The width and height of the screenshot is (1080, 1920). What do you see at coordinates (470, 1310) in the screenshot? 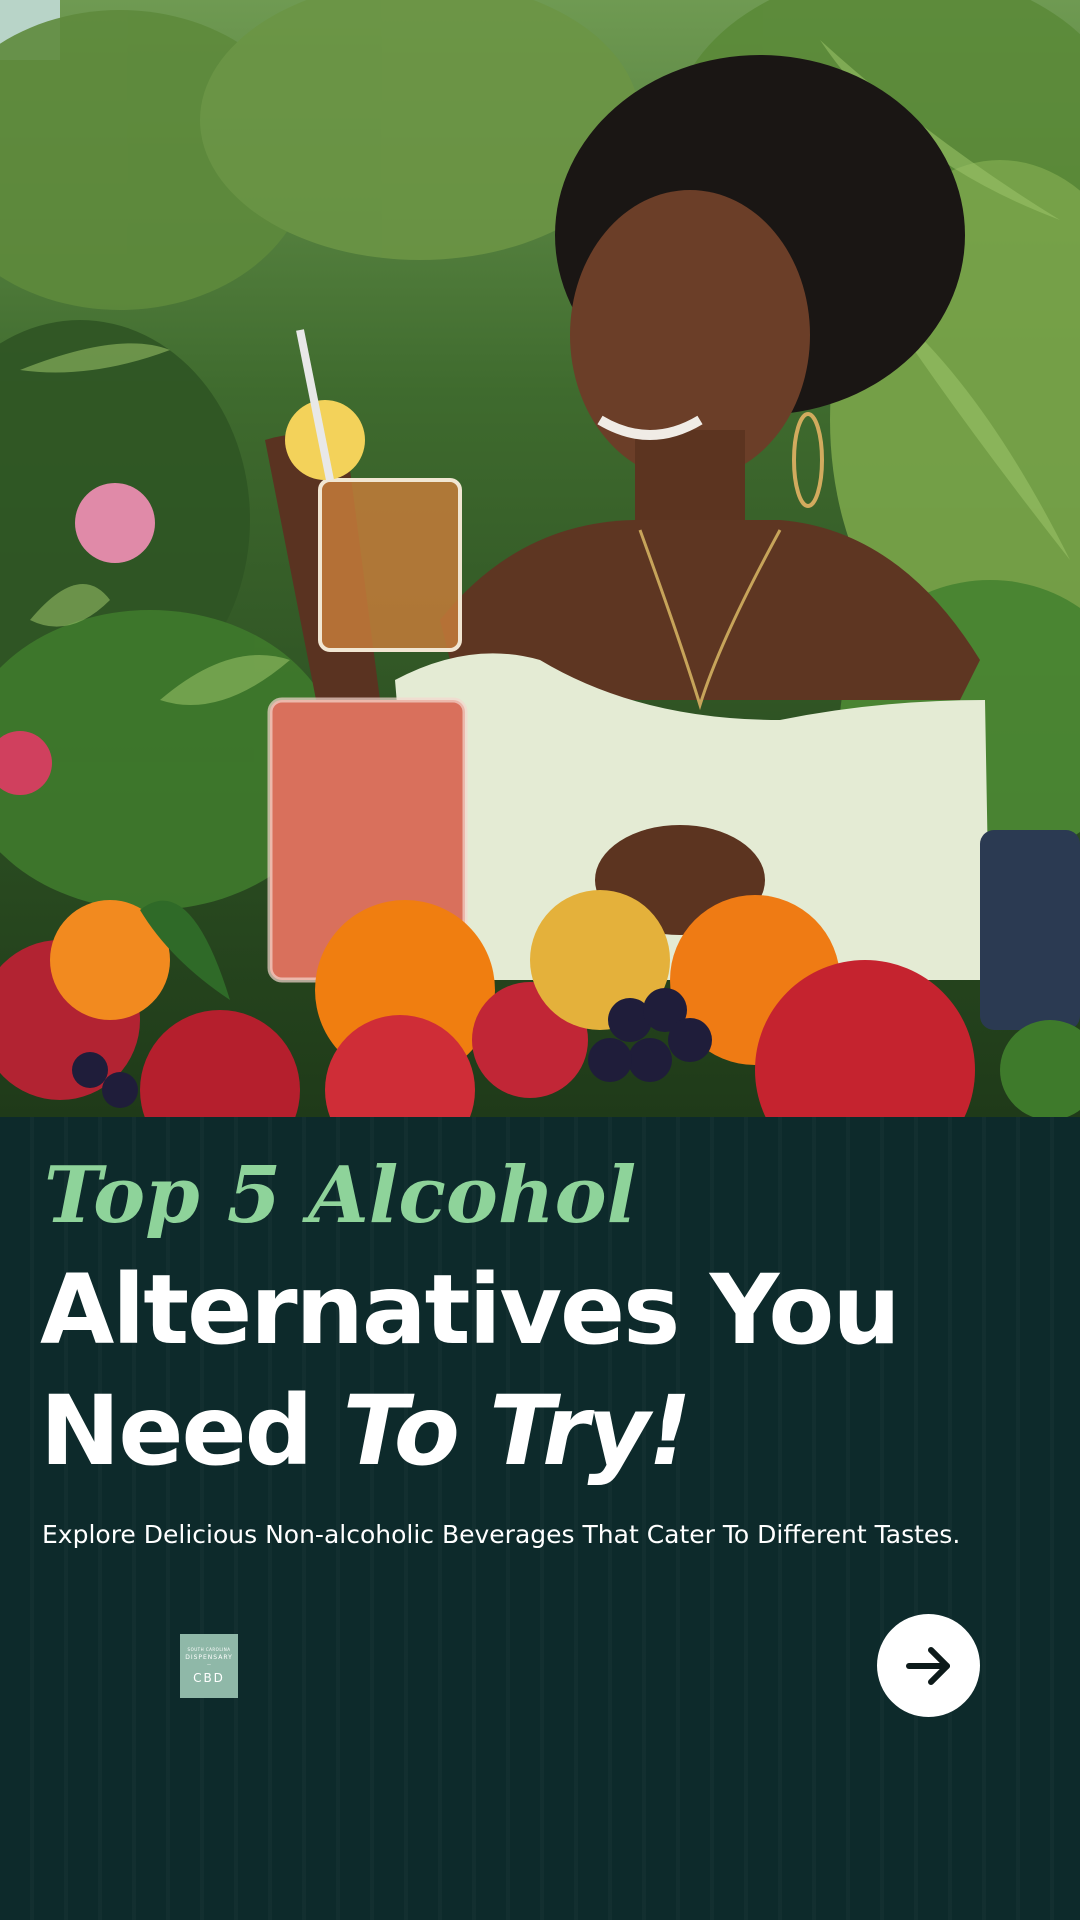
I see `headline-line-2: Alternatives You` at bounding box center [470, 1310].